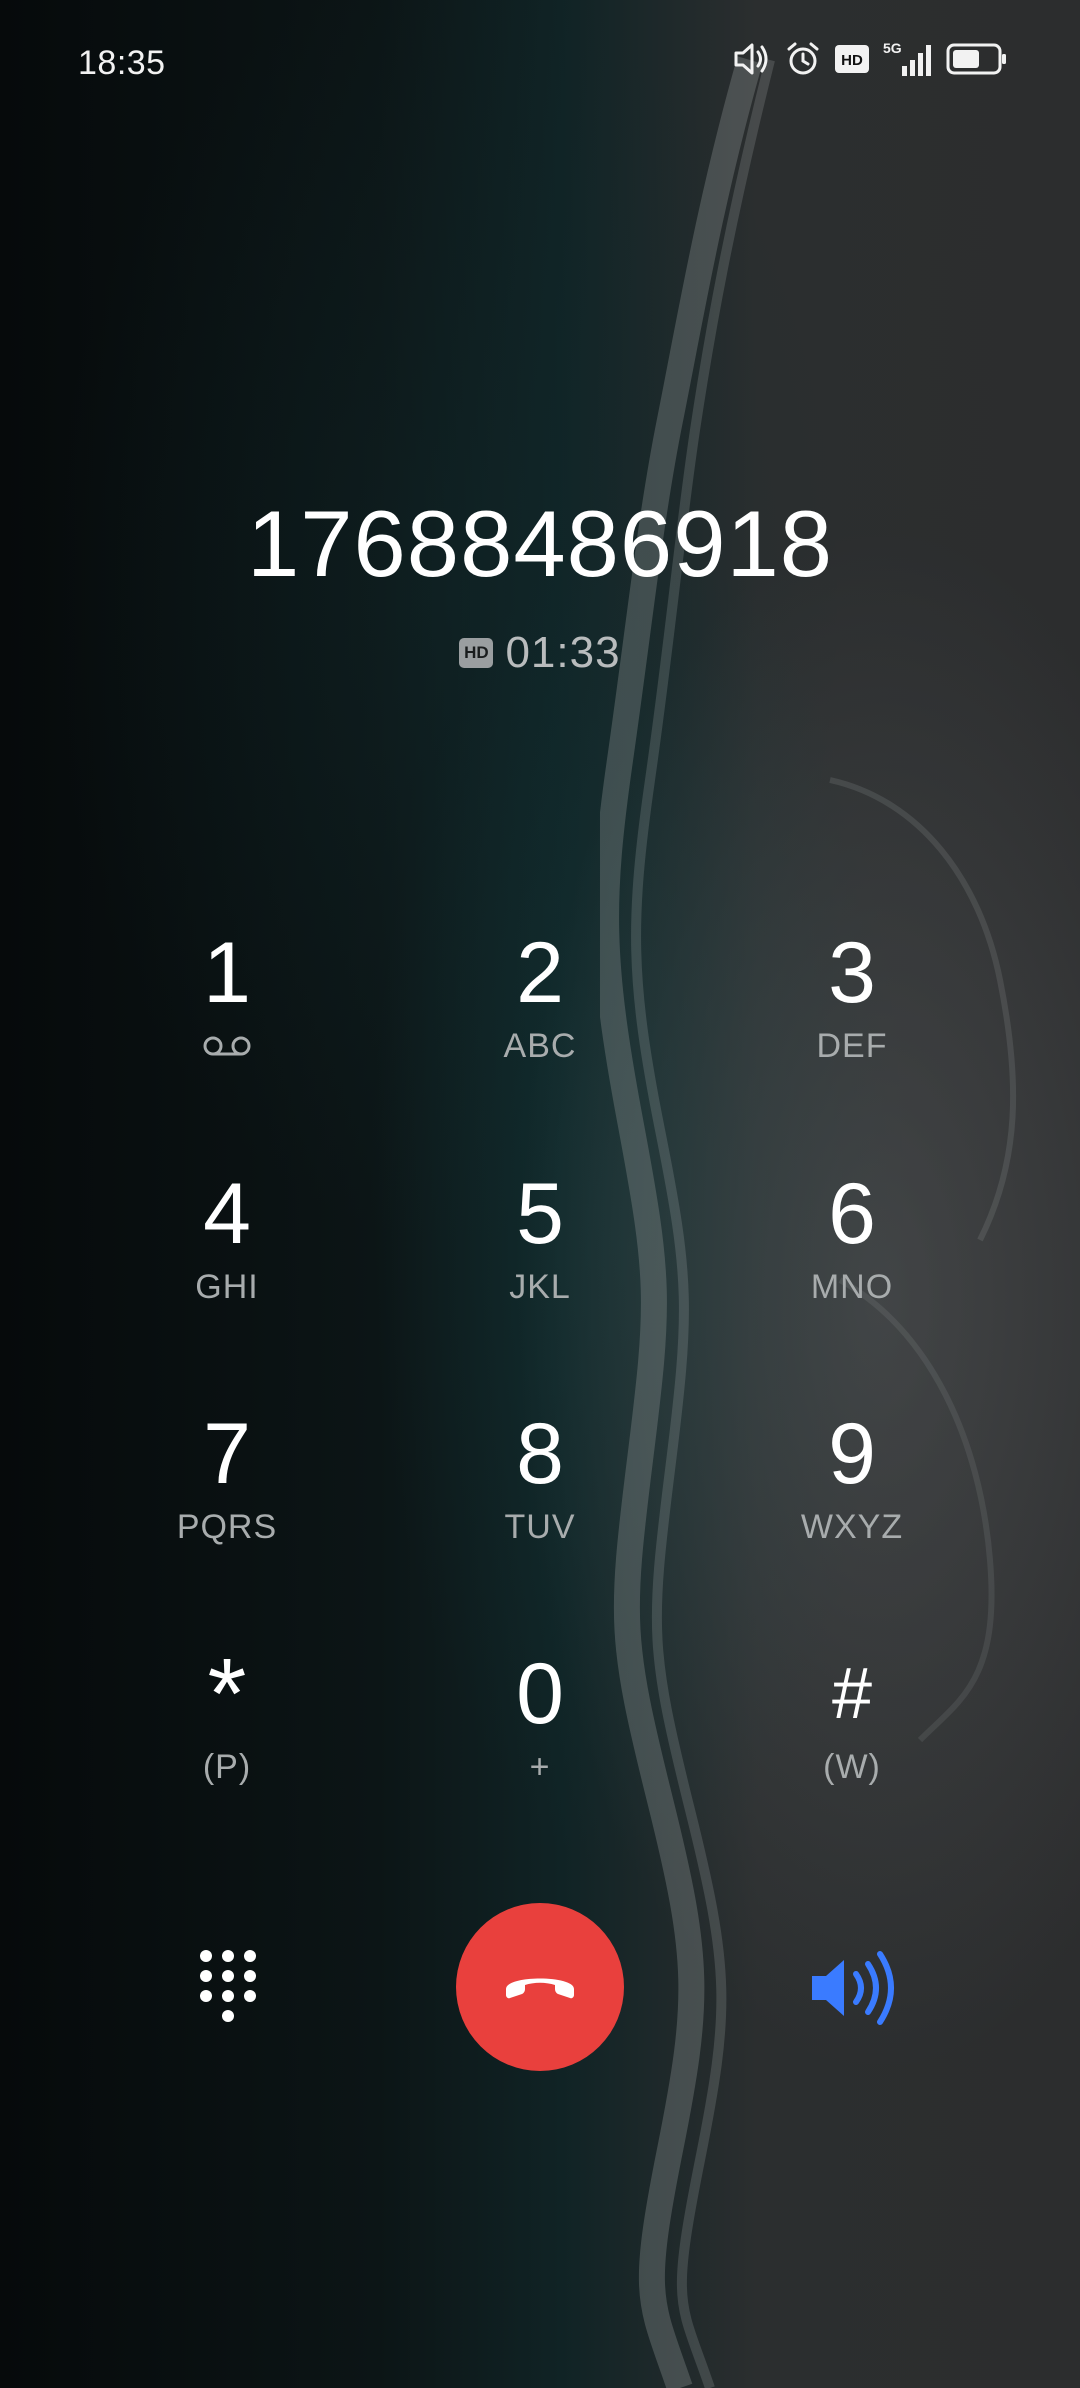 The image size is (1080, 2388). What do you see at coordinates (852, 1694) in the screenshot?
I see `key-digit: #` at bounding box center [852, 1694].